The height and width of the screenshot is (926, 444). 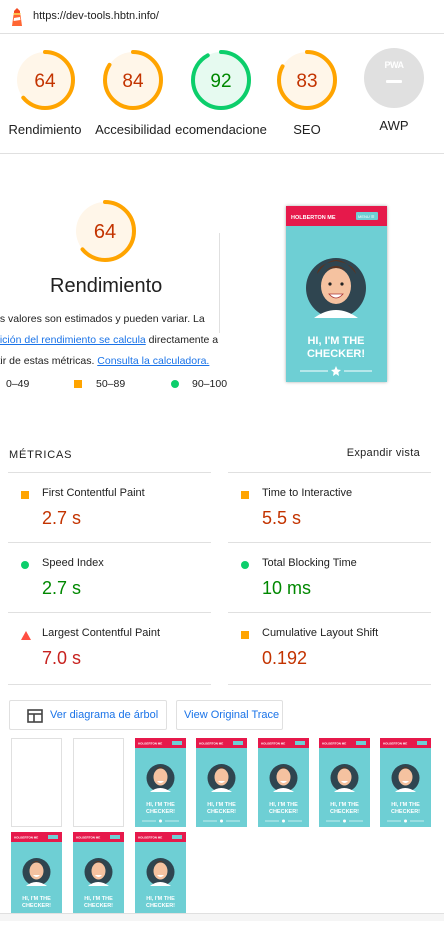 I want to click on pwa-badge-icon: PWA, so click(x=394, y=78).